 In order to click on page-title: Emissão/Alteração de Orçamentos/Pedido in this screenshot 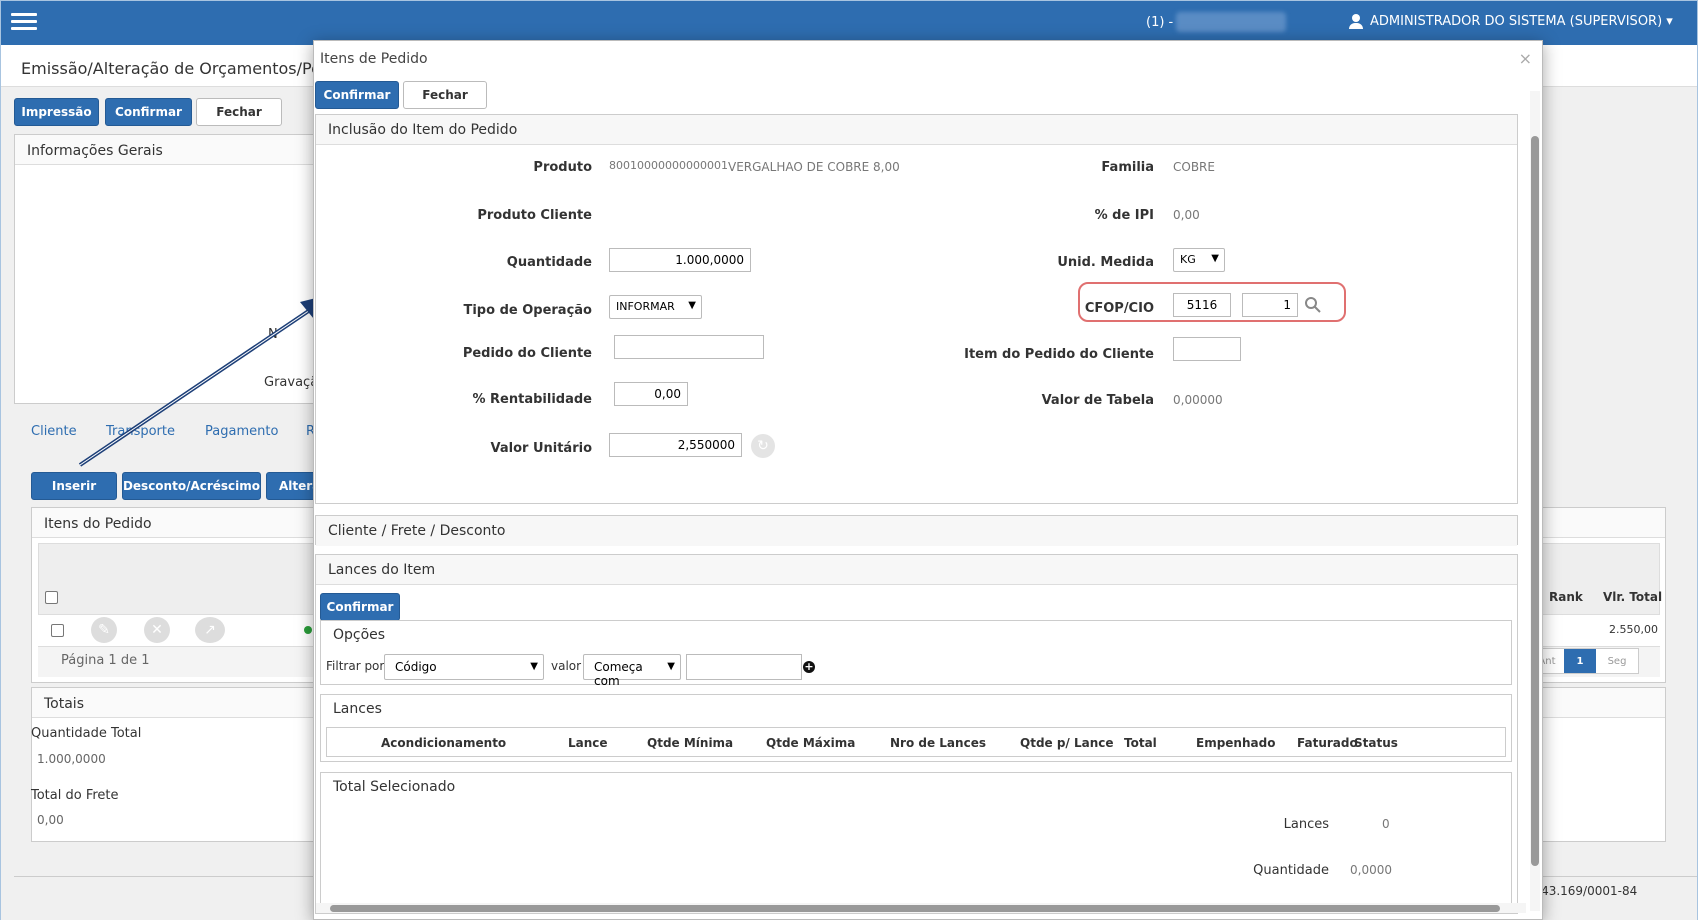, I will do `click(188, 68)`.